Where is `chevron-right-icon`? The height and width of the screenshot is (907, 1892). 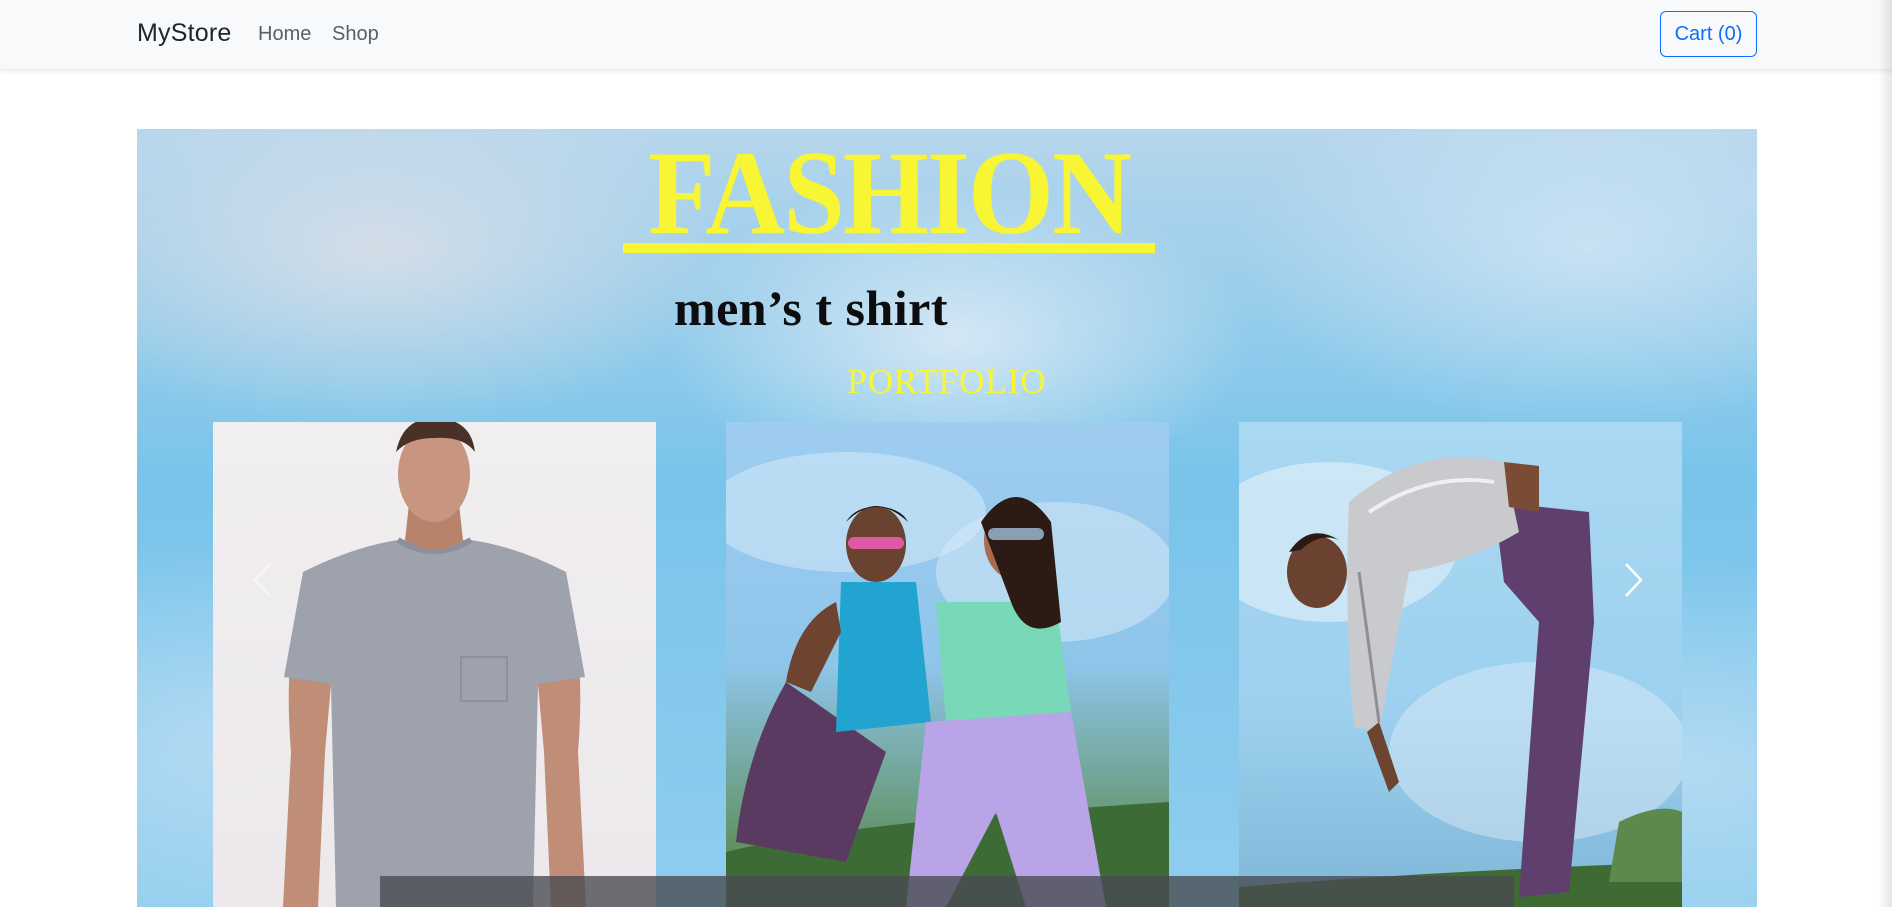 chevron-right-icon is located at coordinates (1634, 582).